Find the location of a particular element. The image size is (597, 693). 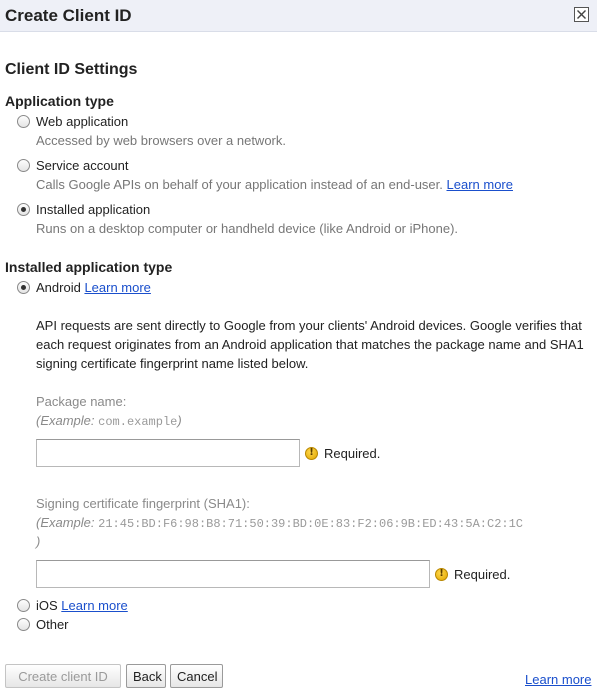

installed-application-label: Installed application is located at coordinates (93, 209).